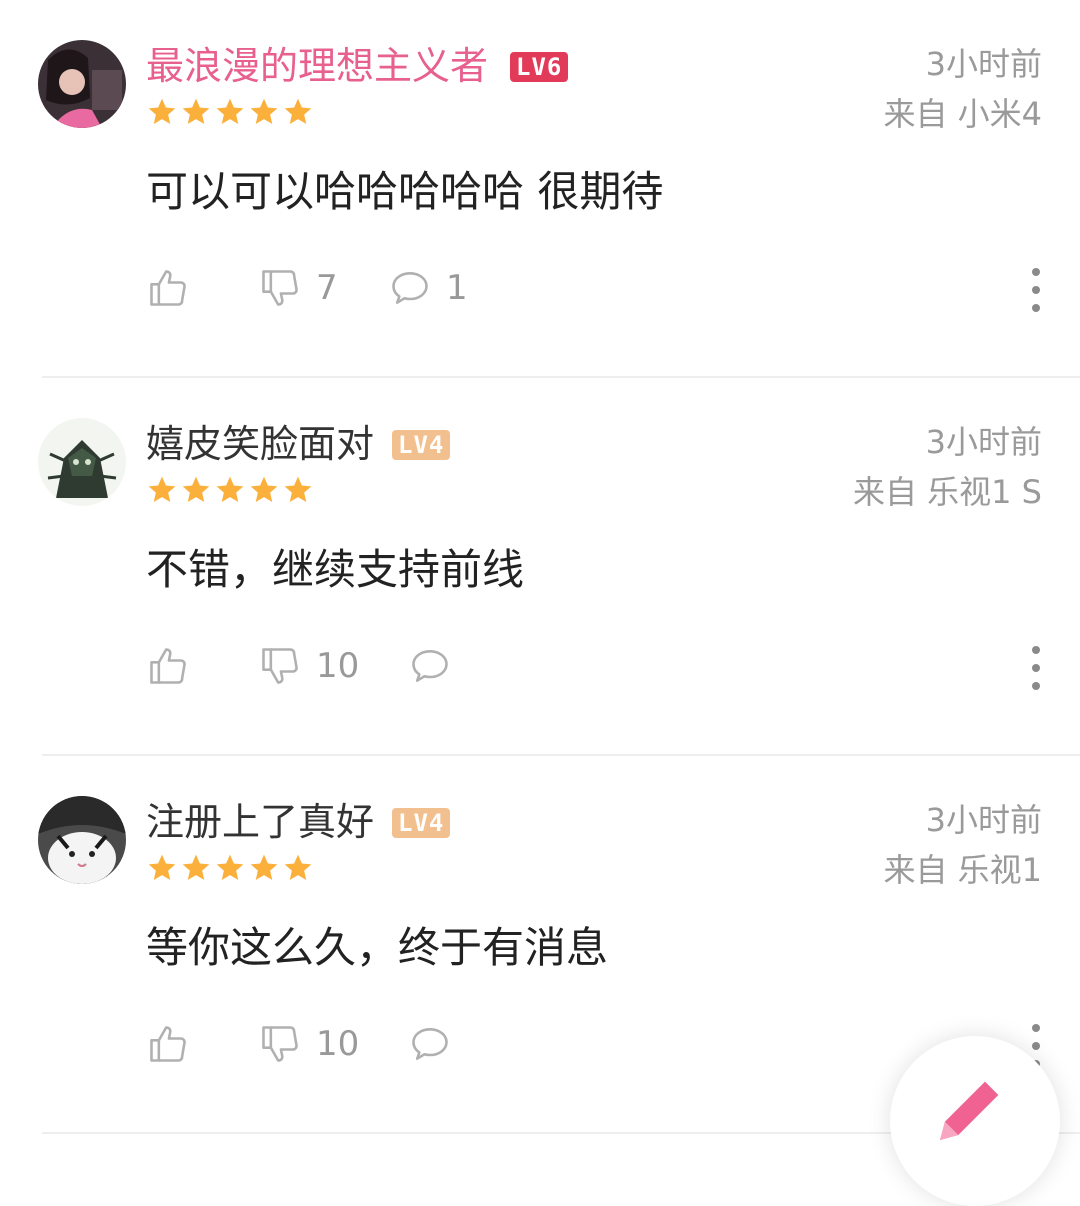 Image resolution: width=1080 pixels, height=1206 pixels. I want to click on comment-text: 等你这么久，终于有消息, so click(377, 947).